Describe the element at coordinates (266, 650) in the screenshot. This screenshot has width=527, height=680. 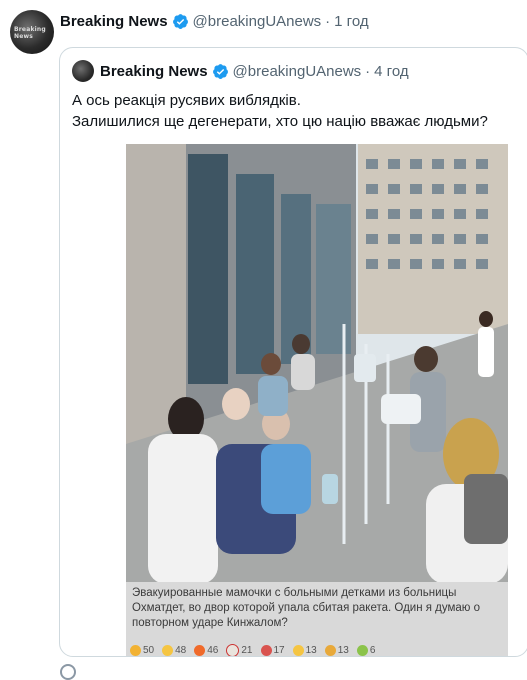
I see `angry-face-icon` at that location.